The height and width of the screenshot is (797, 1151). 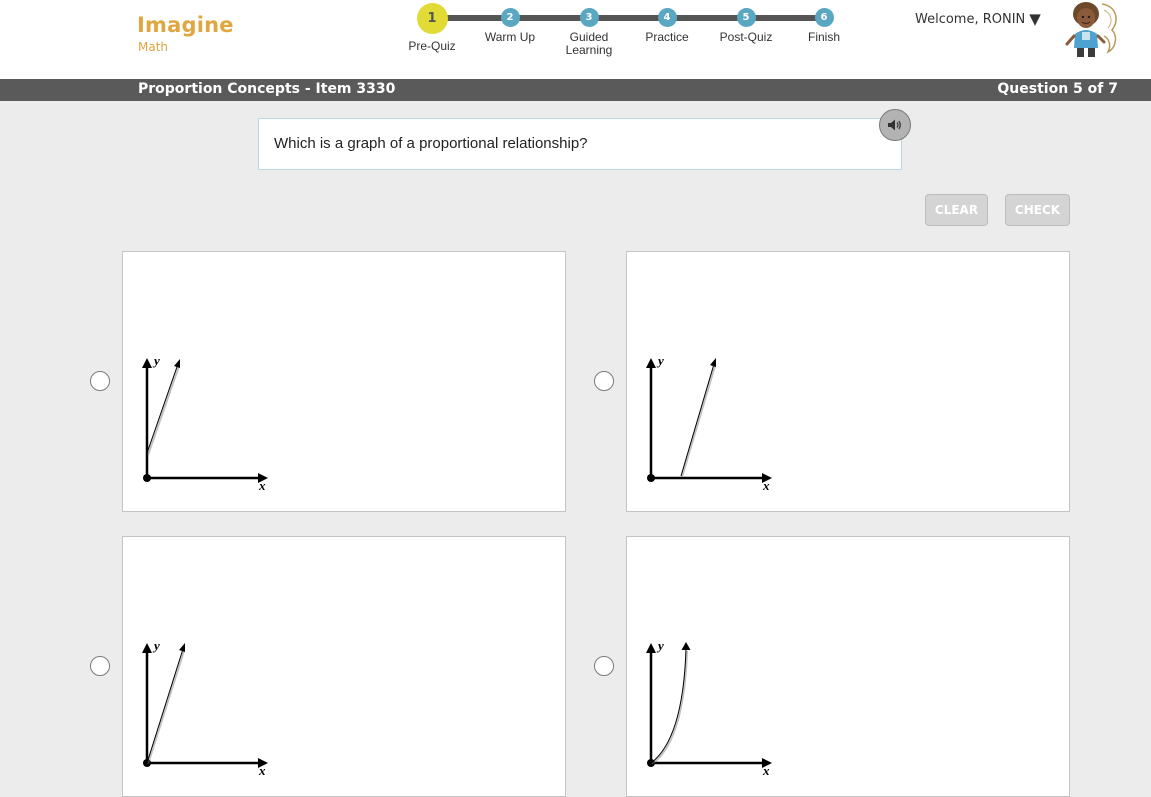 I want to click on step-number: 5, so click(x=746, y=17).